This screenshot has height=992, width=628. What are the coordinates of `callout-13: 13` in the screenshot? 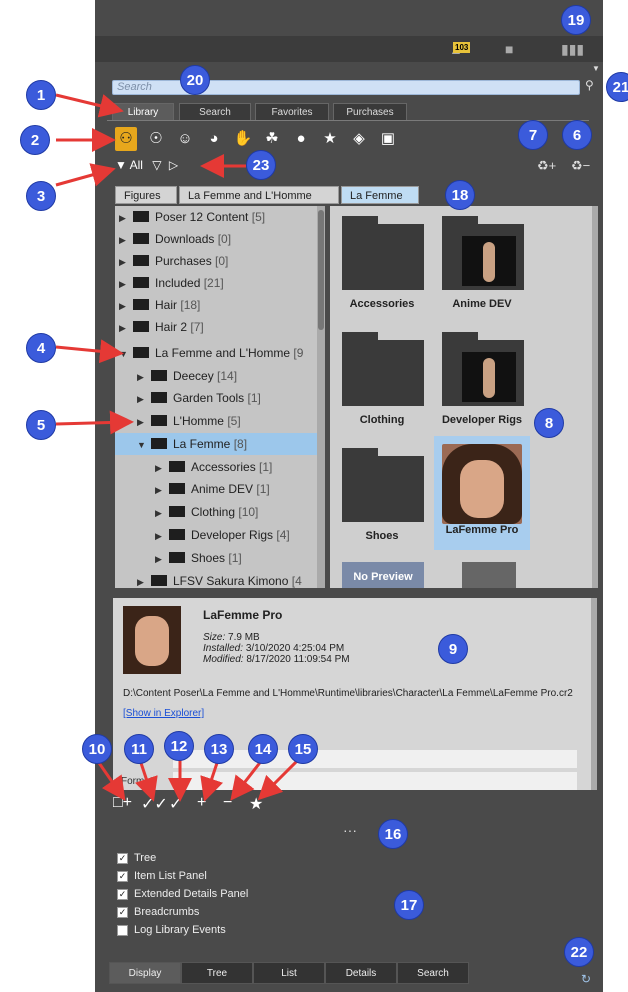 It's located at (219, 749).